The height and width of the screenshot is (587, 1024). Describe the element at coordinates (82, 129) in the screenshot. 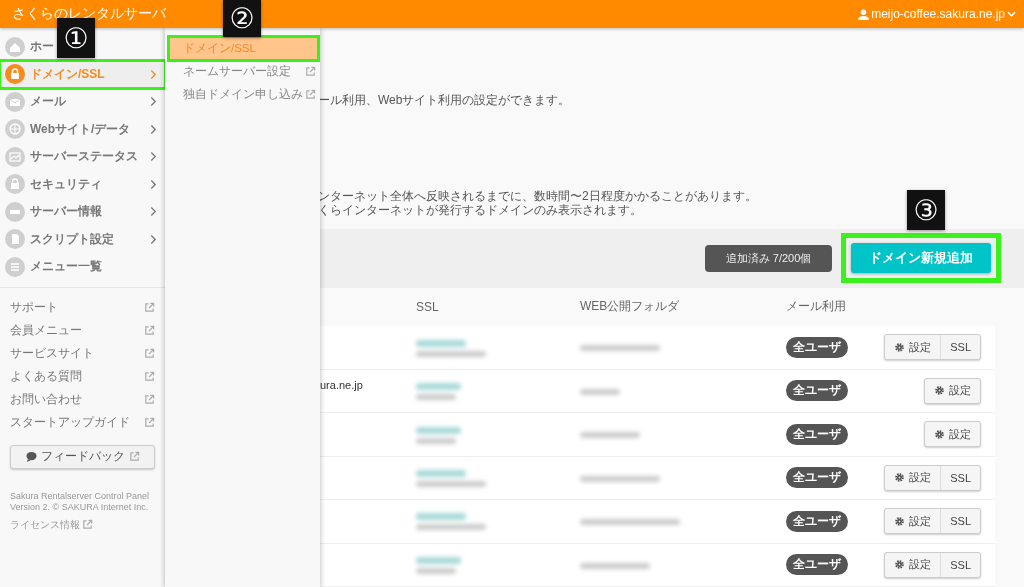

I see `sidebar-item: Webサイト/データ` at that location.